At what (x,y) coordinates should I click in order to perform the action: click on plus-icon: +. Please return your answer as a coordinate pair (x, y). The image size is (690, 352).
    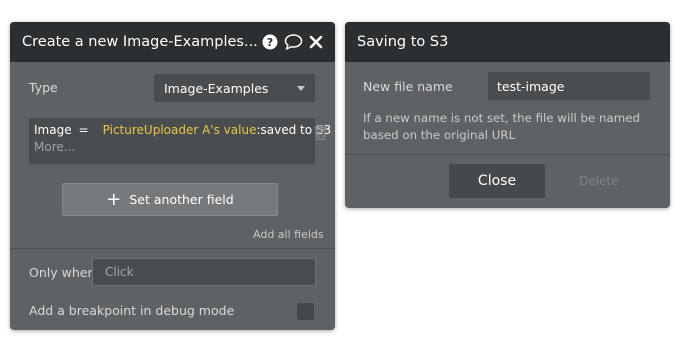
    Looking at the image, I should click on (114, 199).